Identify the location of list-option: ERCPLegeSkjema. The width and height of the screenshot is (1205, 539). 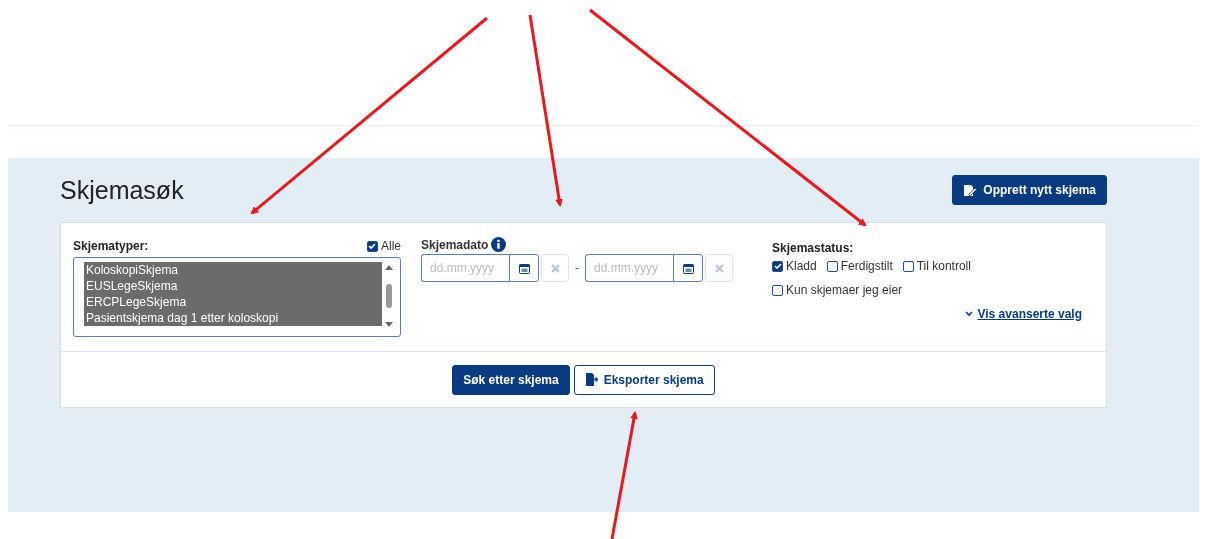
(233, 302).